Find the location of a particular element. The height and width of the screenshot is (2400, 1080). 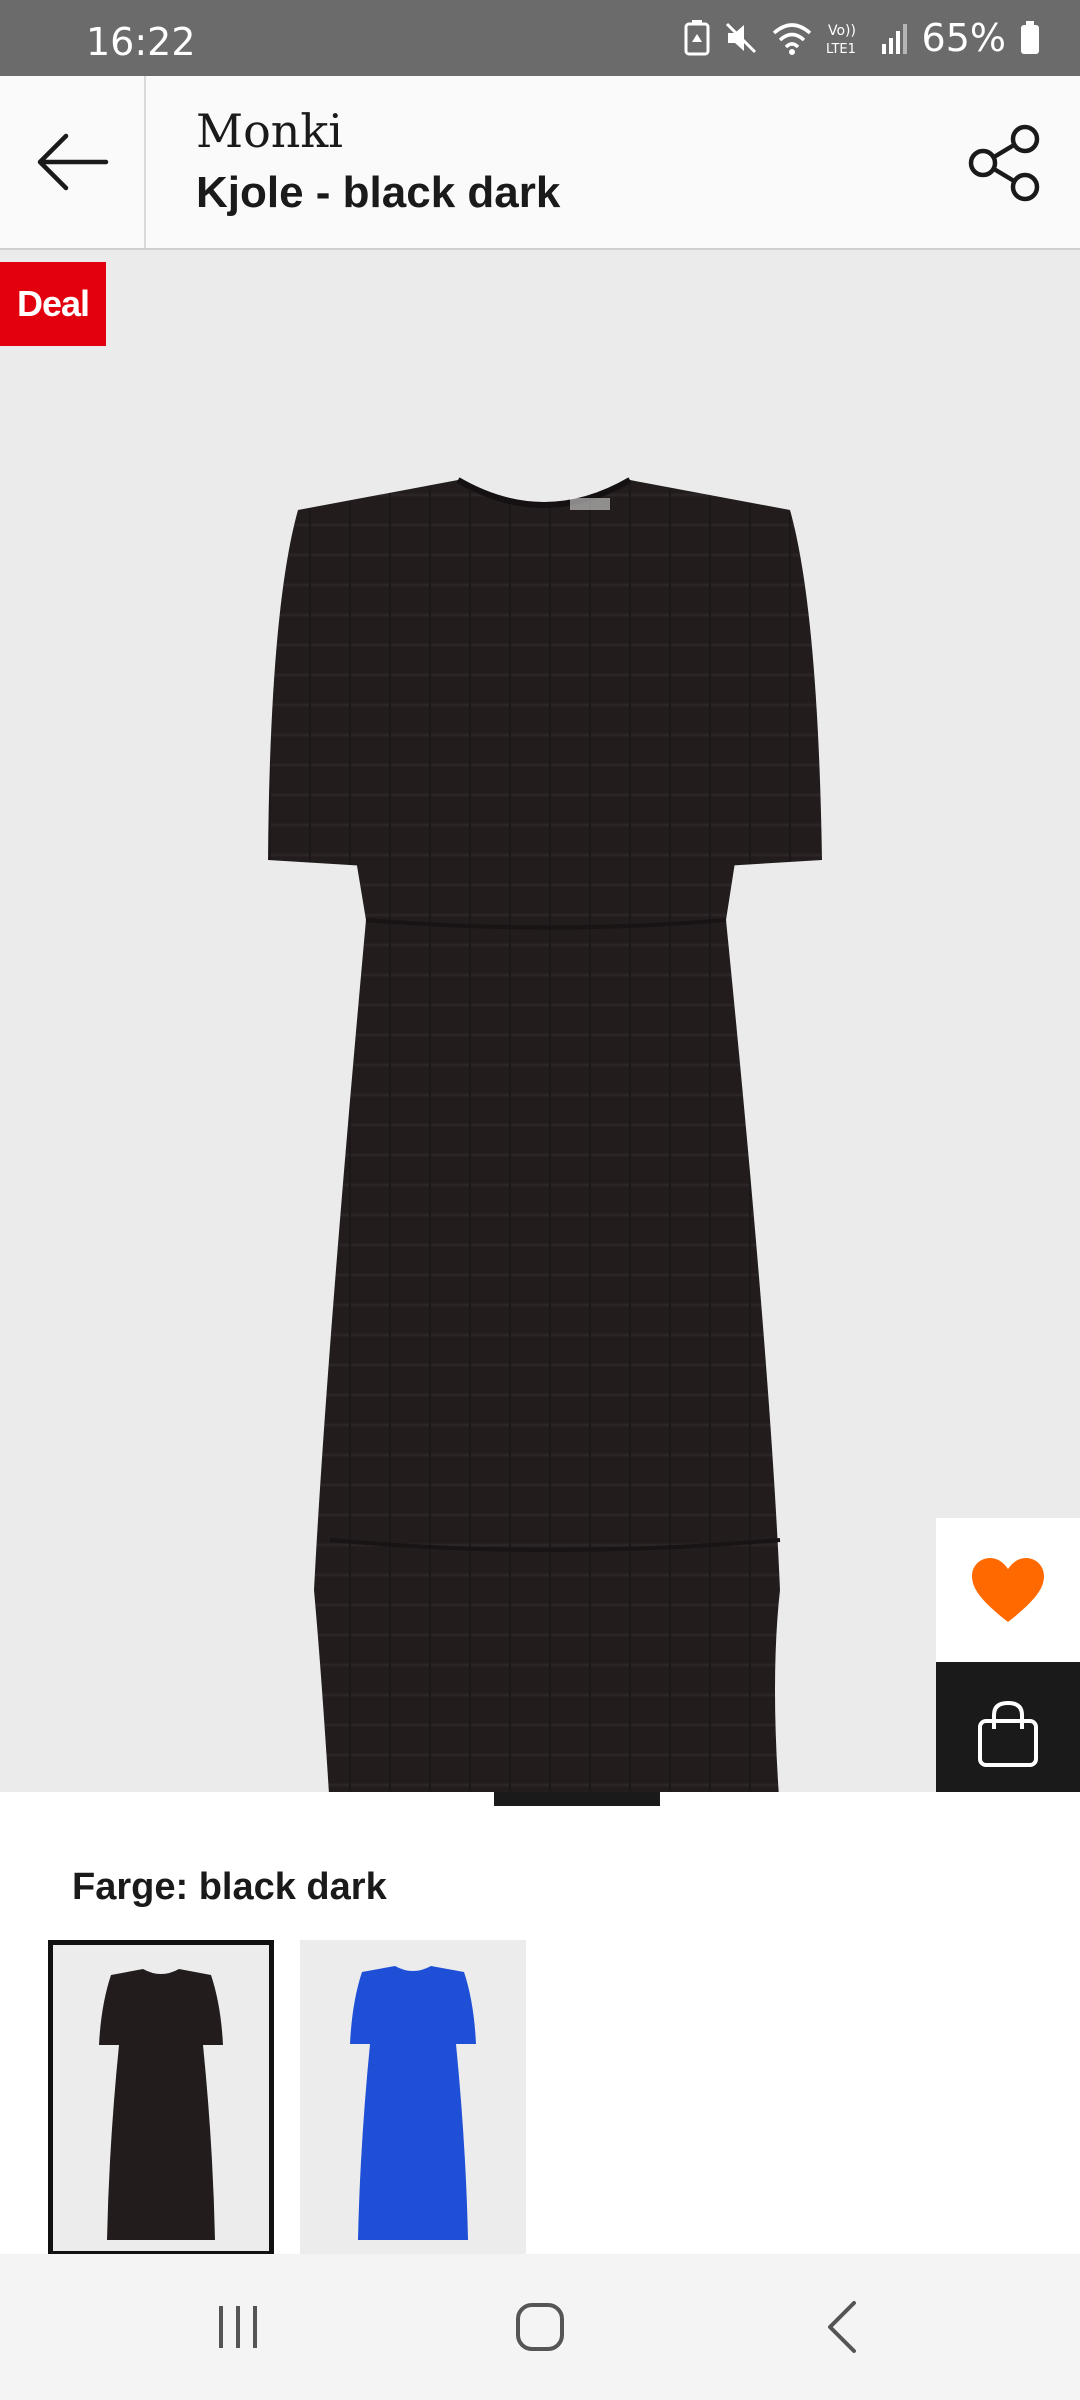

black-dress-thumbnail is located at coordinates (161, 2098).